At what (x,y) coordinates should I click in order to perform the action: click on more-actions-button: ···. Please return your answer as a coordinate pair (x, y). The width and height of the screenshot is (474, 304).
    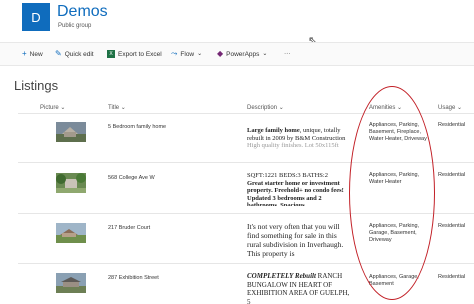
    Looking at the image, I should click on (287, 53).